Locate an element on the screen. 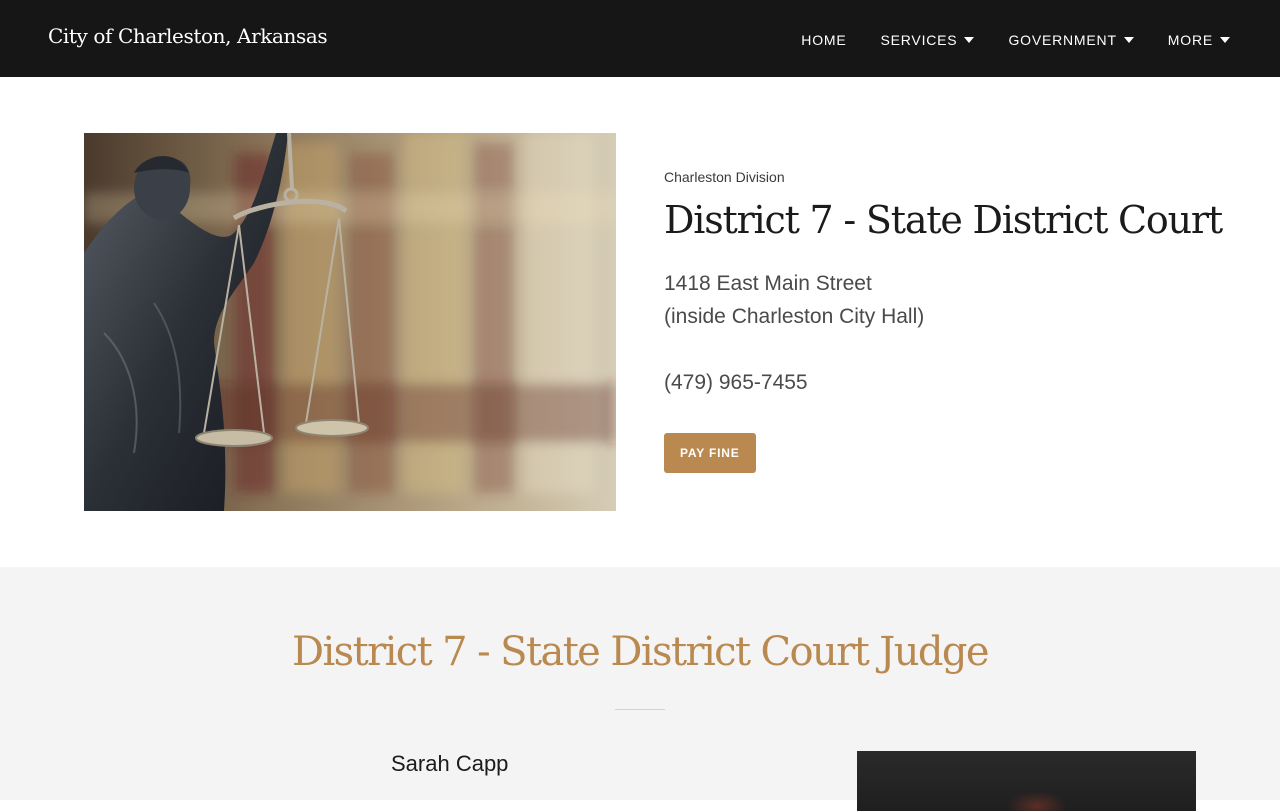  nav-services-label: SERVICES is located at coordinates (919, 40).